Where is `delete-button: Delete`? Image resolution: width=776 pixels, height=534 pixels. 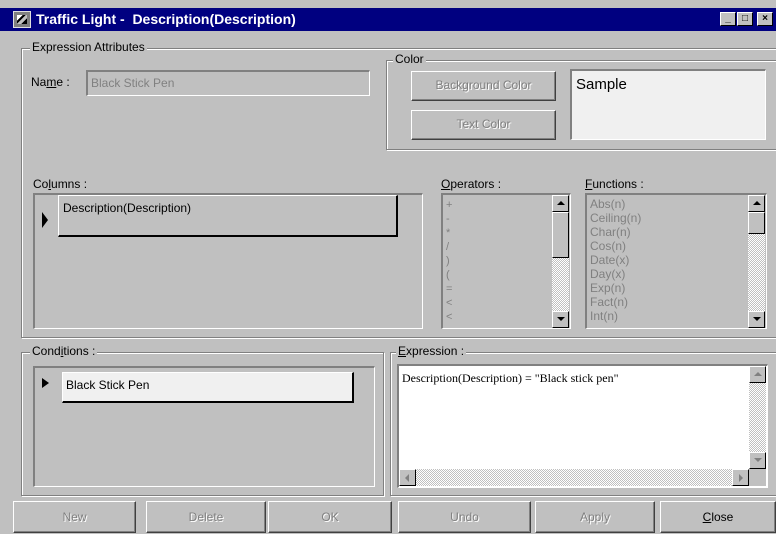 delete-button: Delete is located at coordinates (206, 517).